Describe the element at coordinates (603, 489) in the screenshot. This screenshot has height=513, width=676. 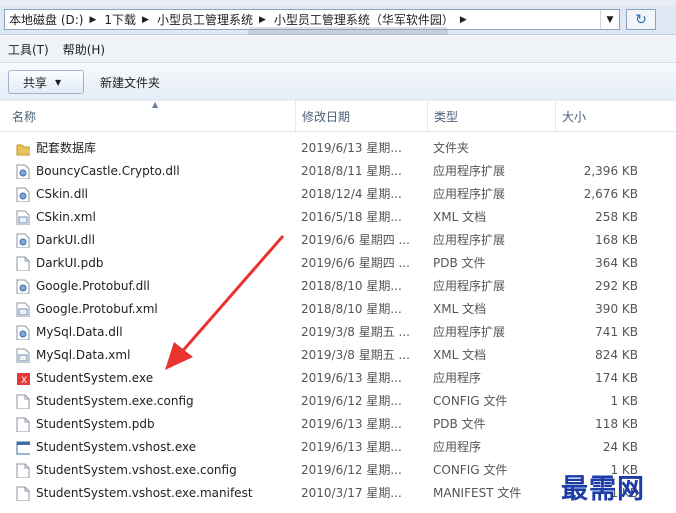
I see `watermark-logo: 最需网` at that location.